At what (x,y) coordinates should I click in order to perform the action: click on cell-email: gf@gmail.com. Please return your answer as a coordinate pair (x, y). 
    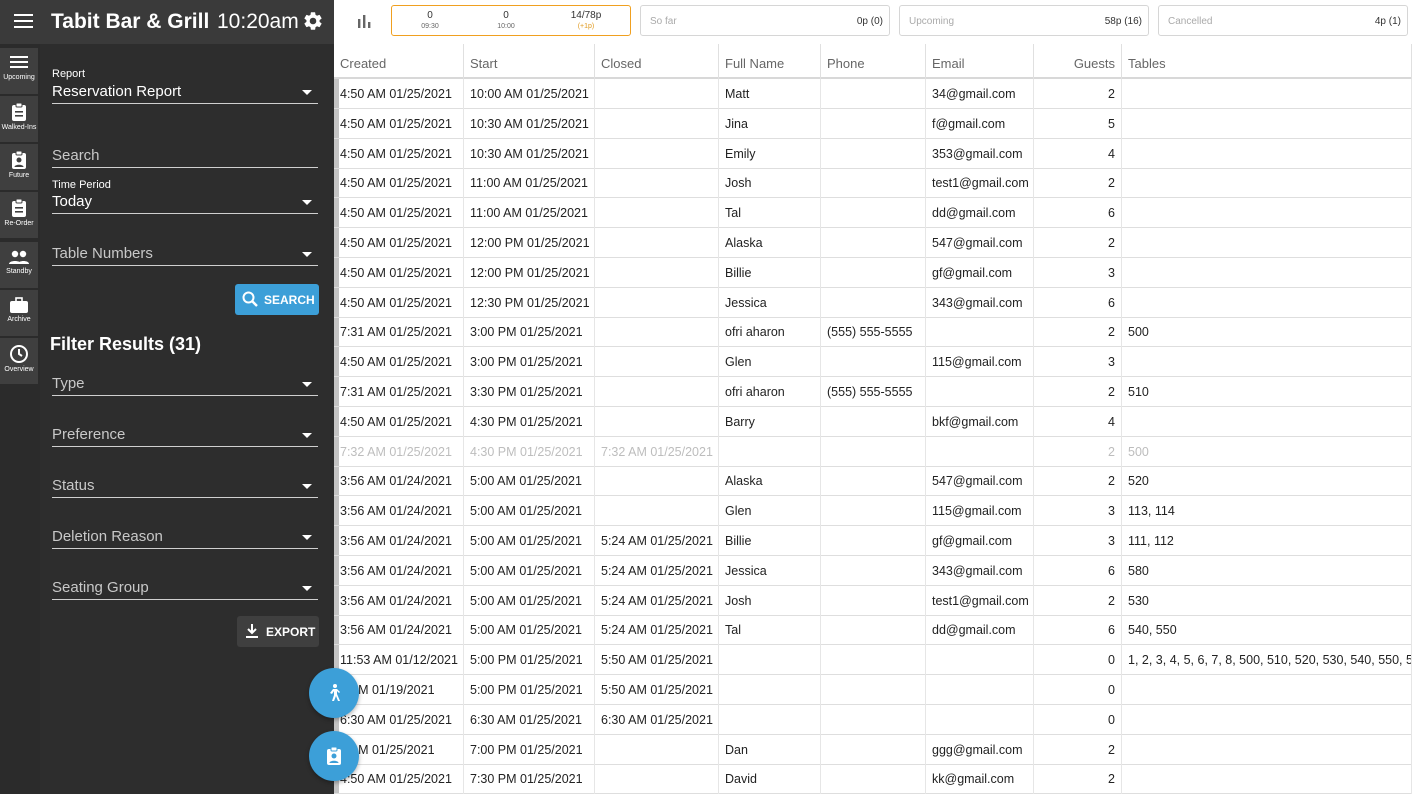
    Looking at the image, I should click on (980, 272).